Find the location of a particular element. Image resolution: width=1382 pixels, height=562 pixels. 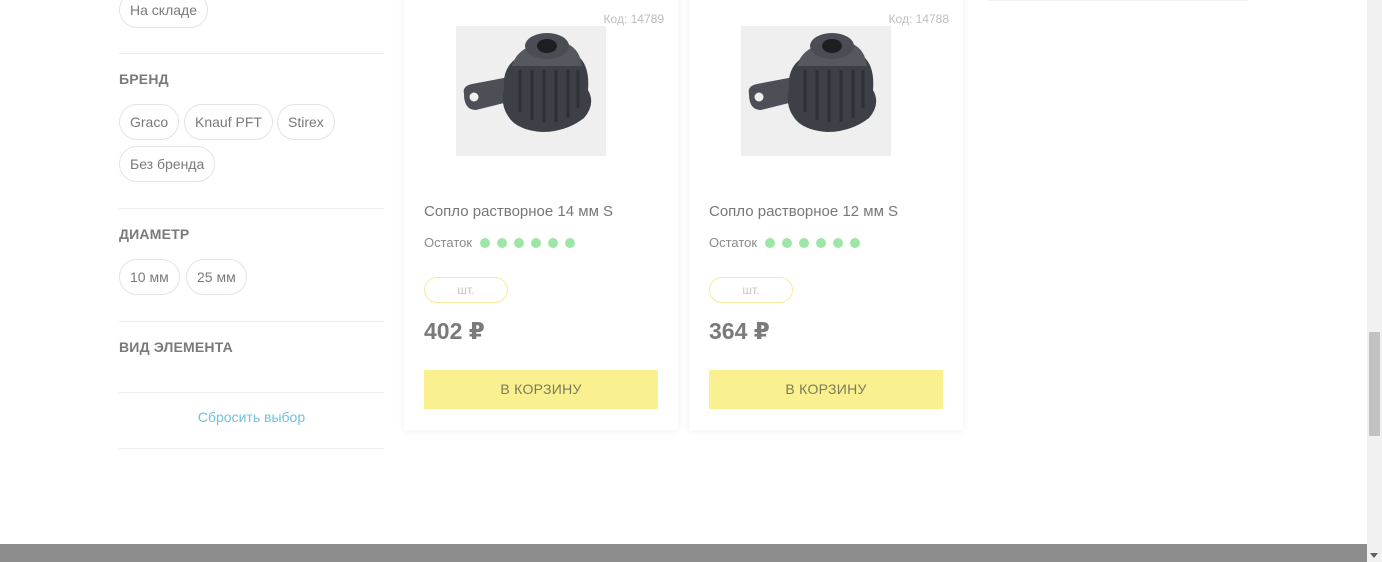

filter-chip-diameter-10: 10 мм is located at coordinates (149, 277).